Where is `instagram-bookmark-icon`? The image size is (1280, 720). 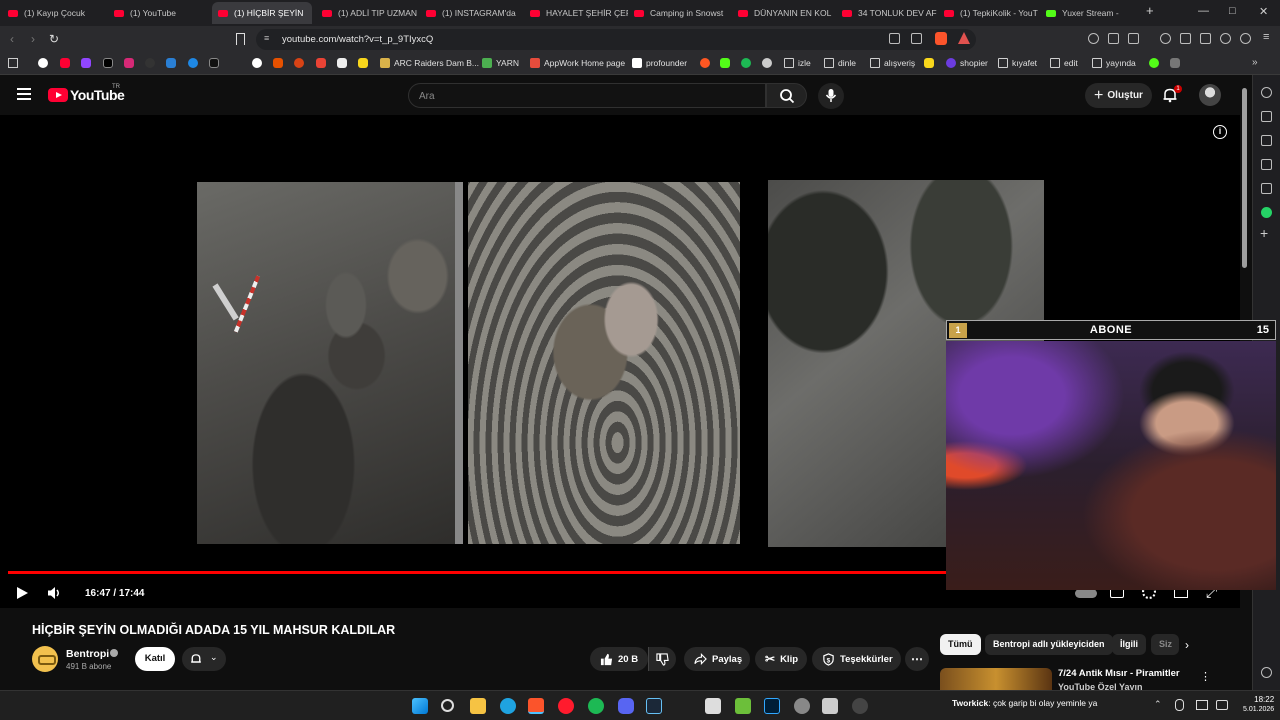 instagram-bookmark-icon is located at coordinates (129, 63).